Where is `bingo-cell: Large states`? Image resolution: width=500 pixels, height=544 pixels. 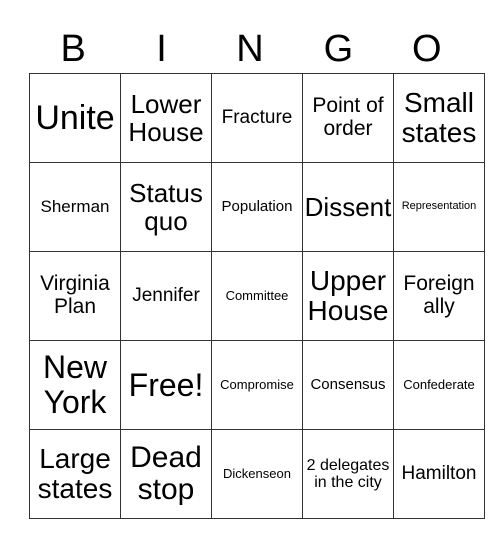
bingo-cell: Large states is located at coordinates (75, 474).